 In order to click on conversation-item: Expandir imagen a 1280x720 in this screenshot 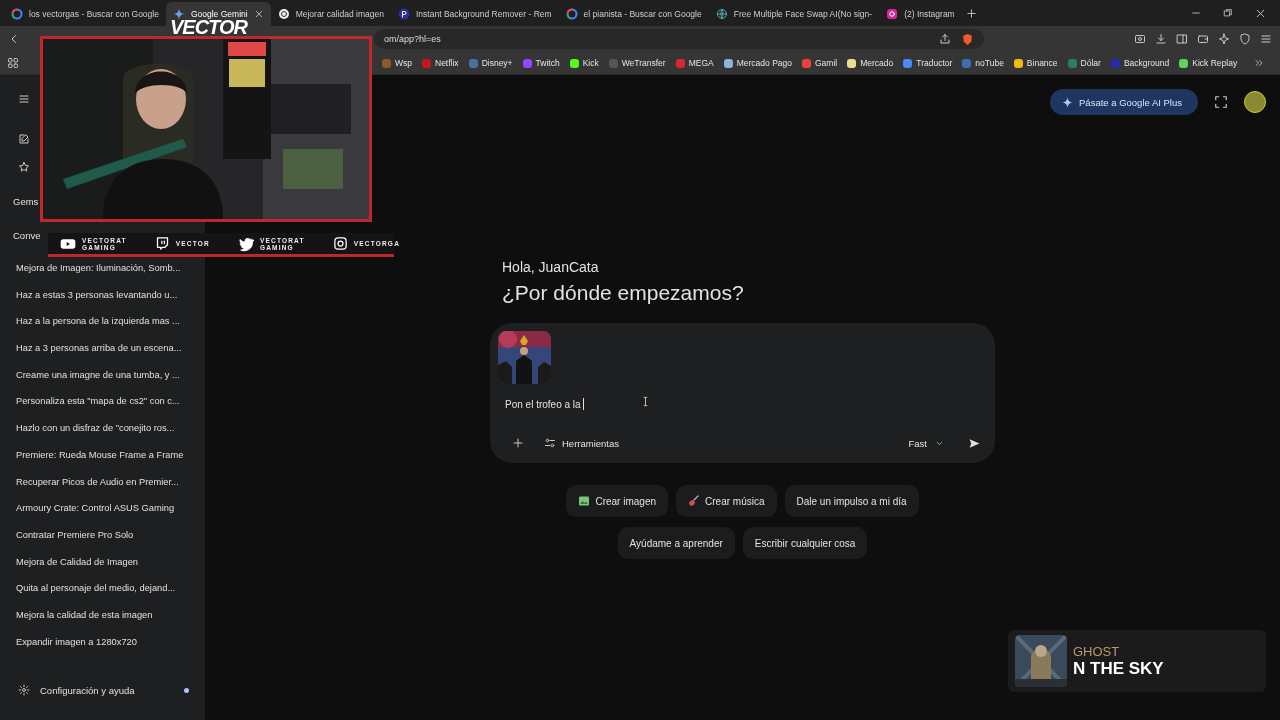, I will do `click(102, 646)`.